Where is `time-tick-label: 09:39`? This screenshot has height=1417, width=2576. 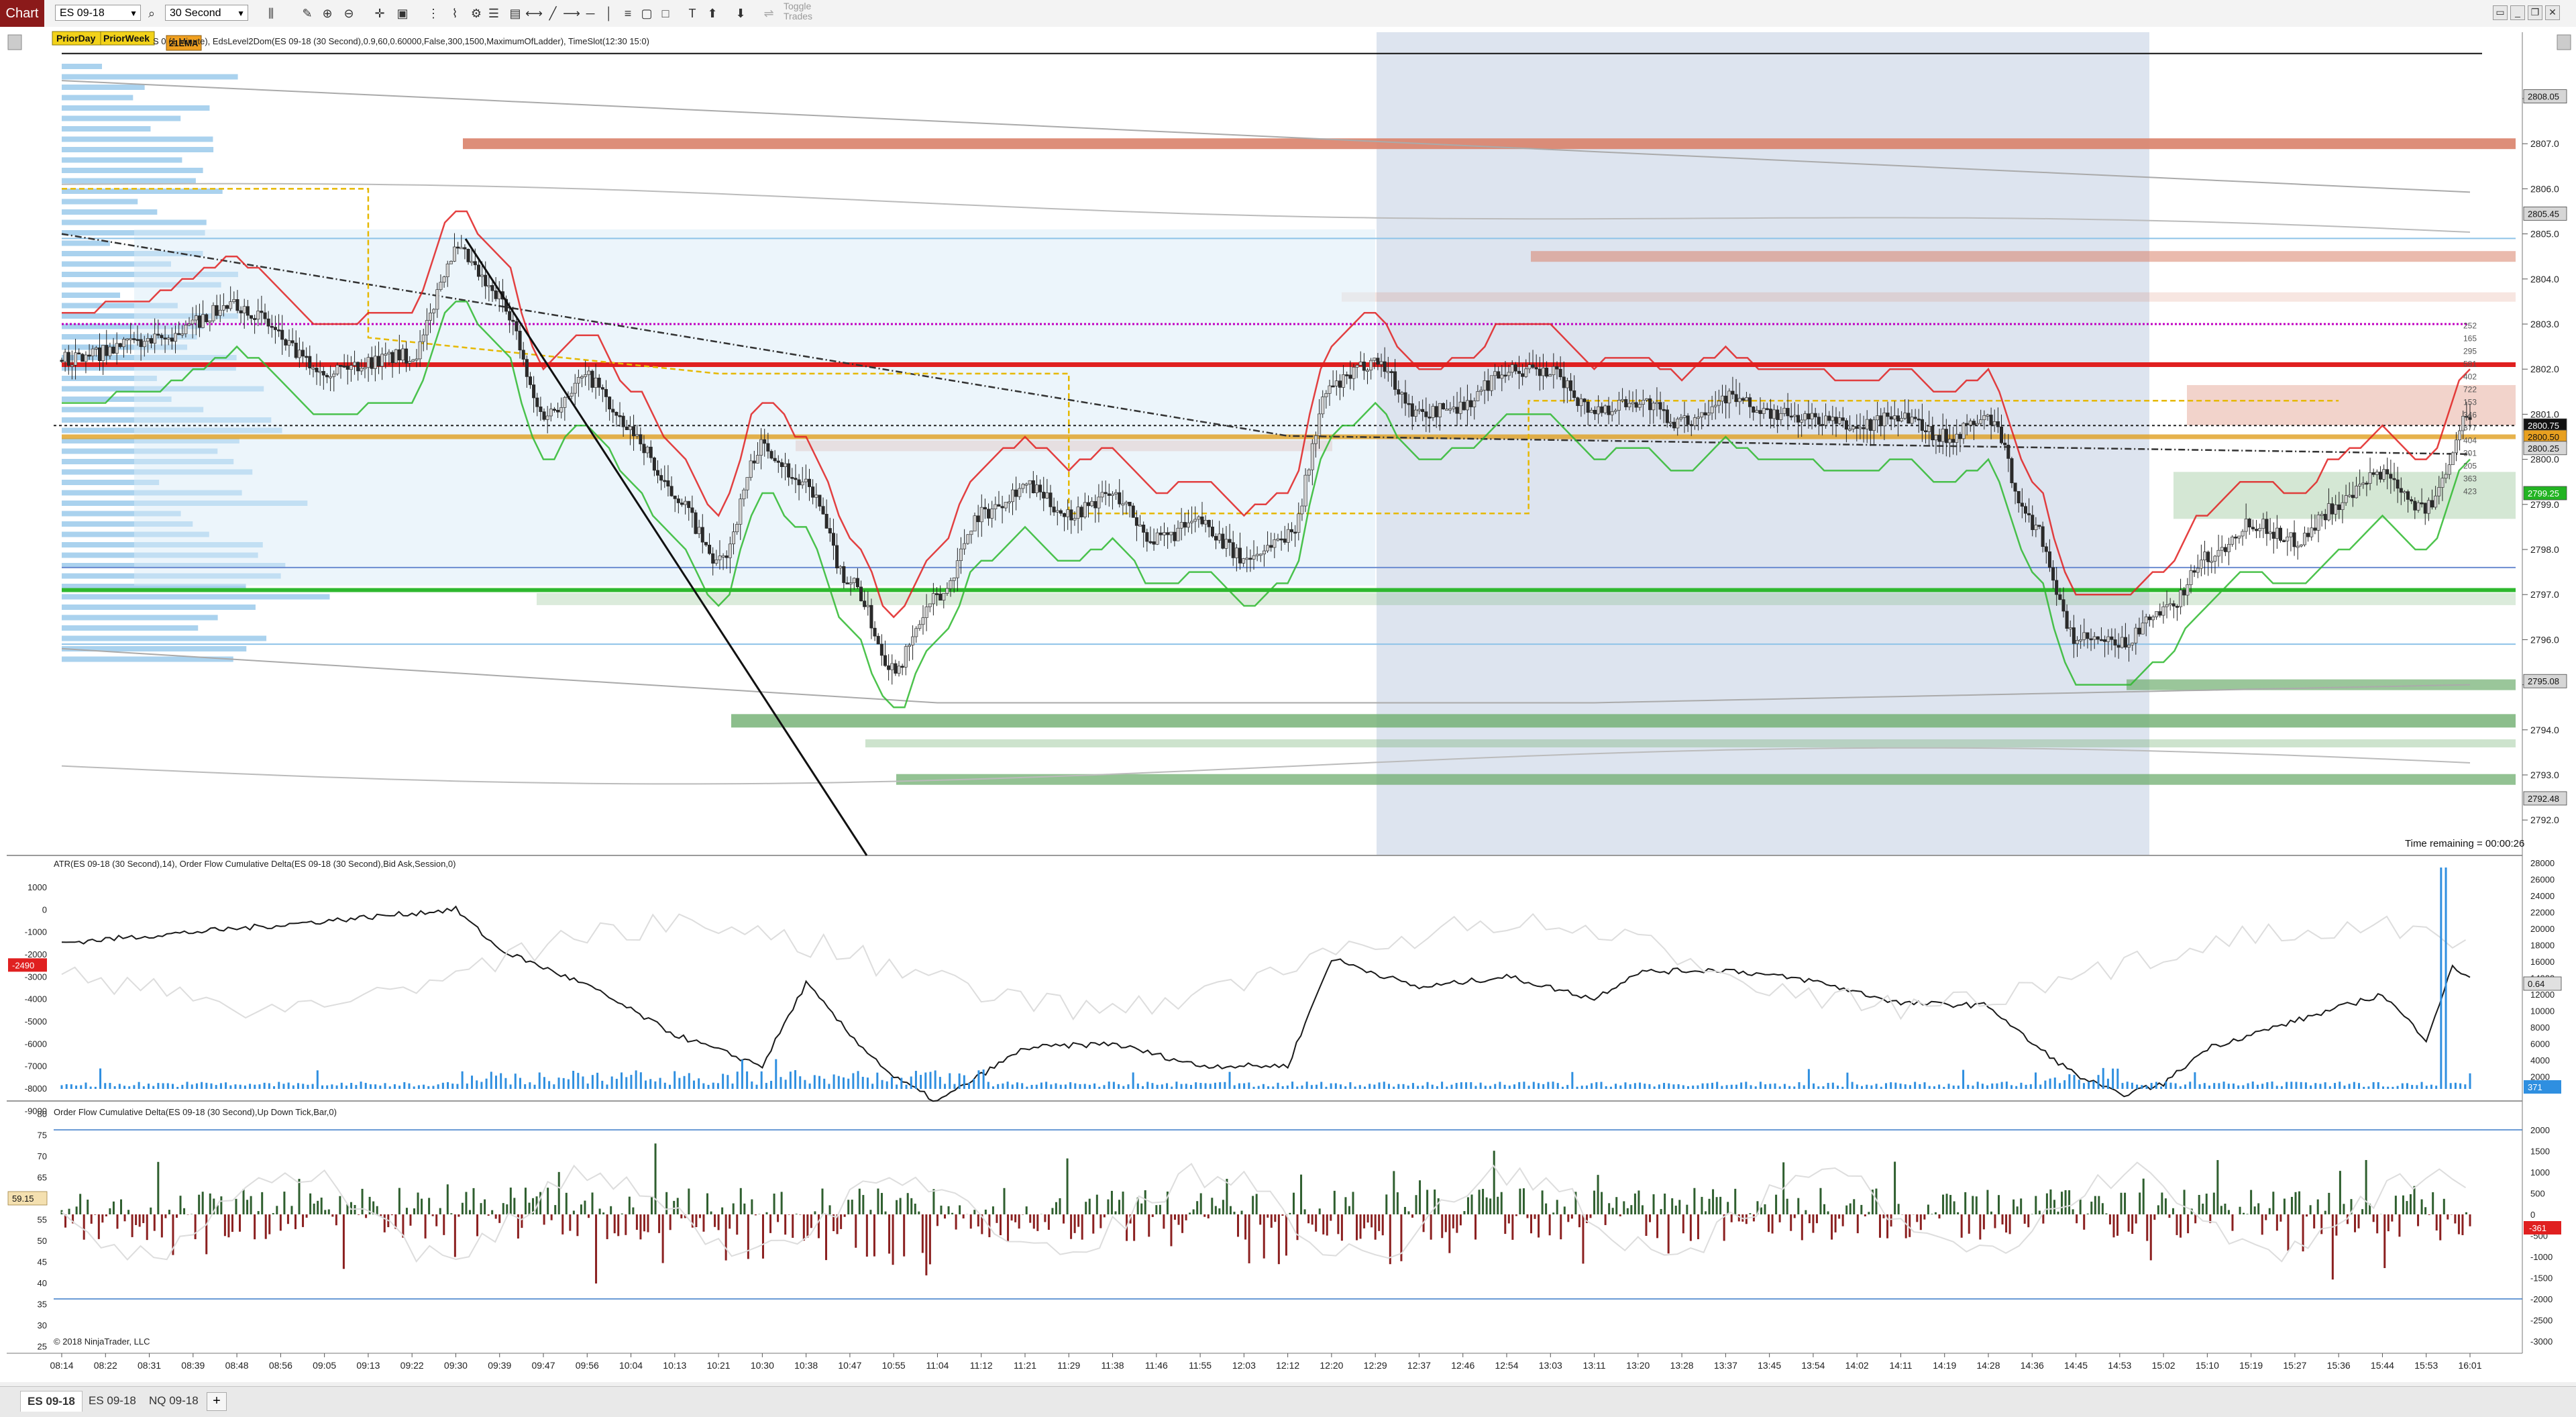
time-tick-label: 09:39 is located at coordinates (499, 1365).